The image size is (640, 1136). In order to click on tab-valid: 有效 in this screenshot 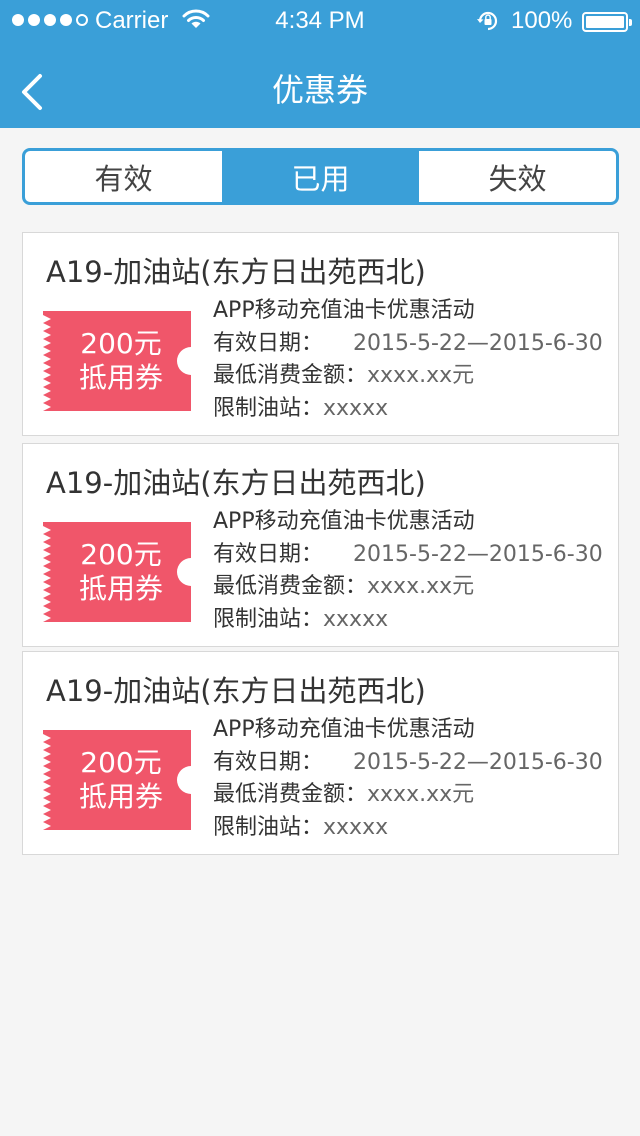, I will do `click(123, 176)`.